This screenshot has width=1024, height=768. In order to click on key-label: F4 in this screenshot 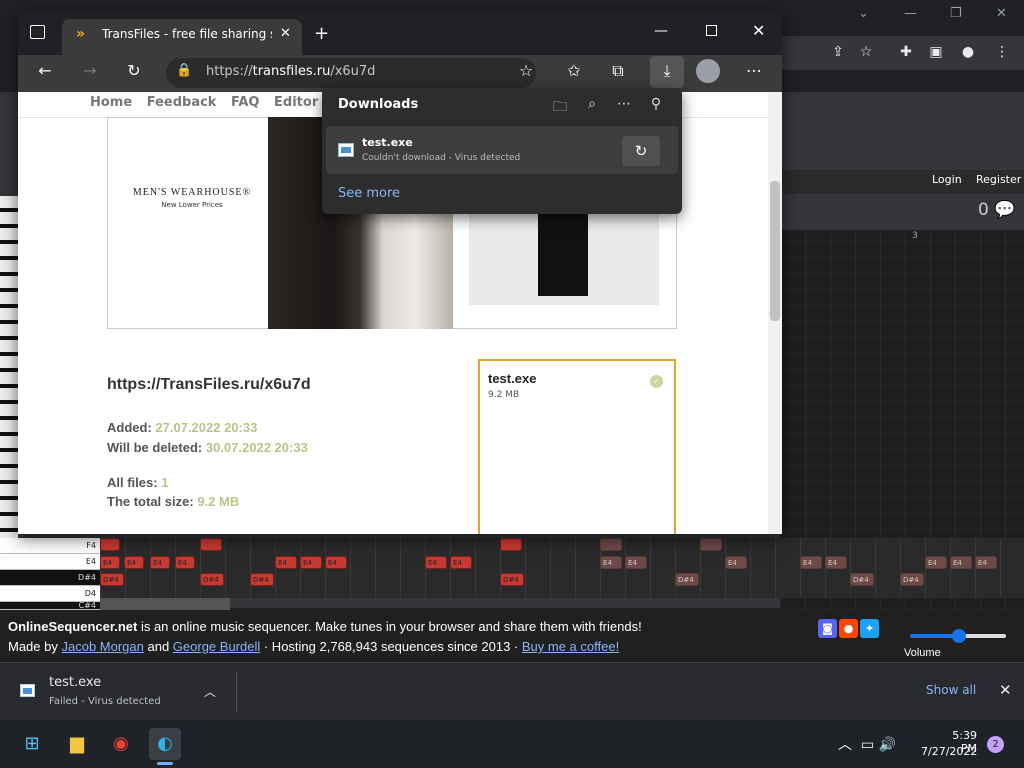, I will do `click(50, 546)`.